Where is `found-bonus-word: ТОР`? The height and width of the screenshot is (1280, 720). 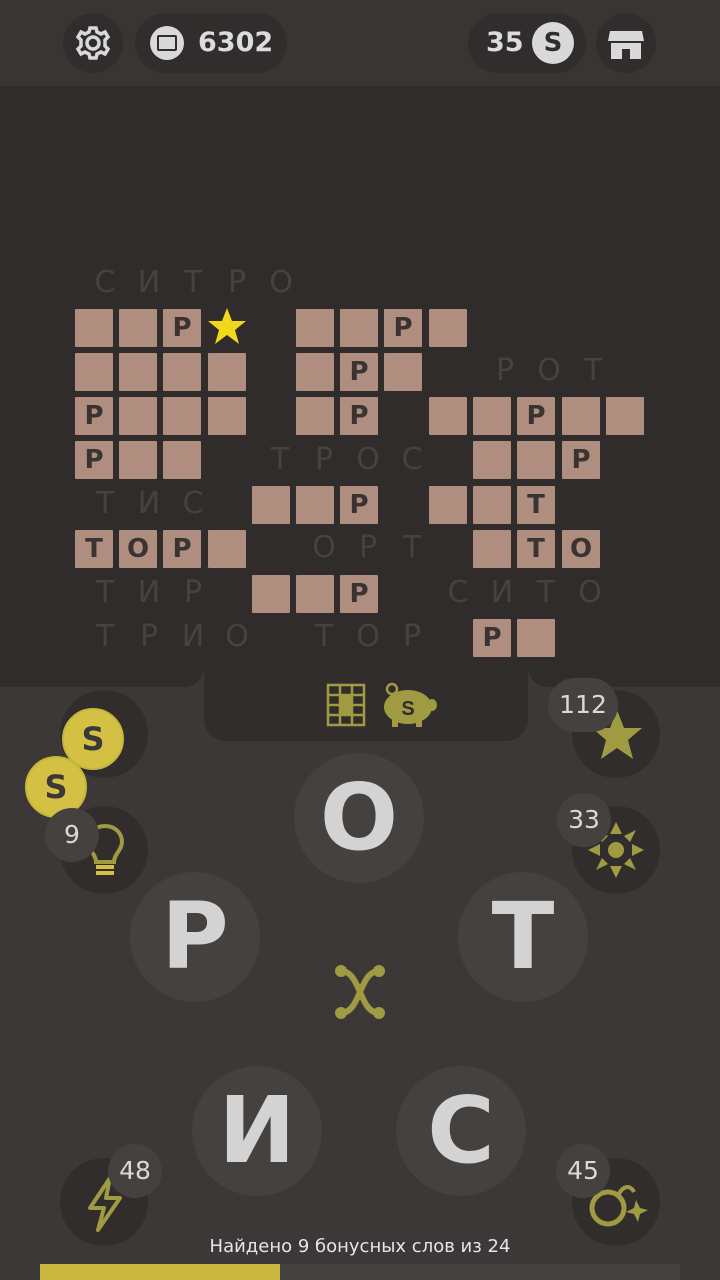 found-bonus-word: ТОР is located at coordinates (368, 636).